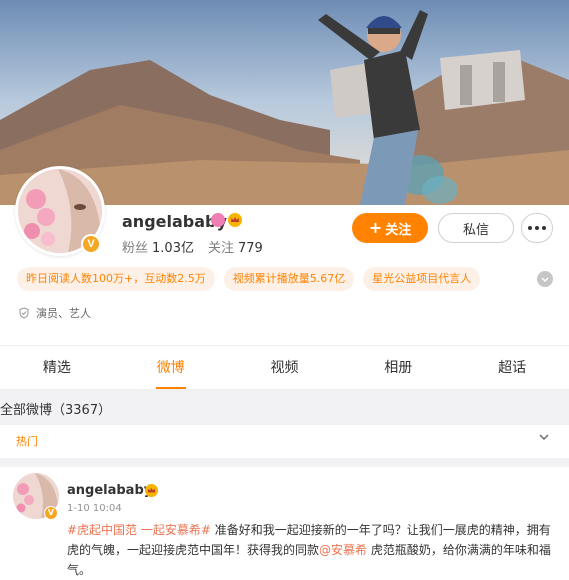  What do you see at coordinates (537, 228) in the screenshot?
I see `more-dots-icon` at bounding box center [537, 228].